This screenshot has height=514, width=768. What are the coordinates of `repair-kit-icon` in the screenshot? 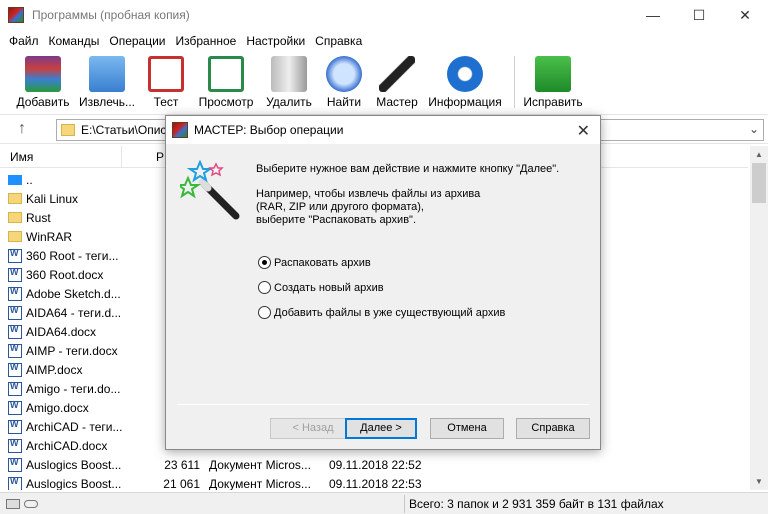 It's located at (553, 74).